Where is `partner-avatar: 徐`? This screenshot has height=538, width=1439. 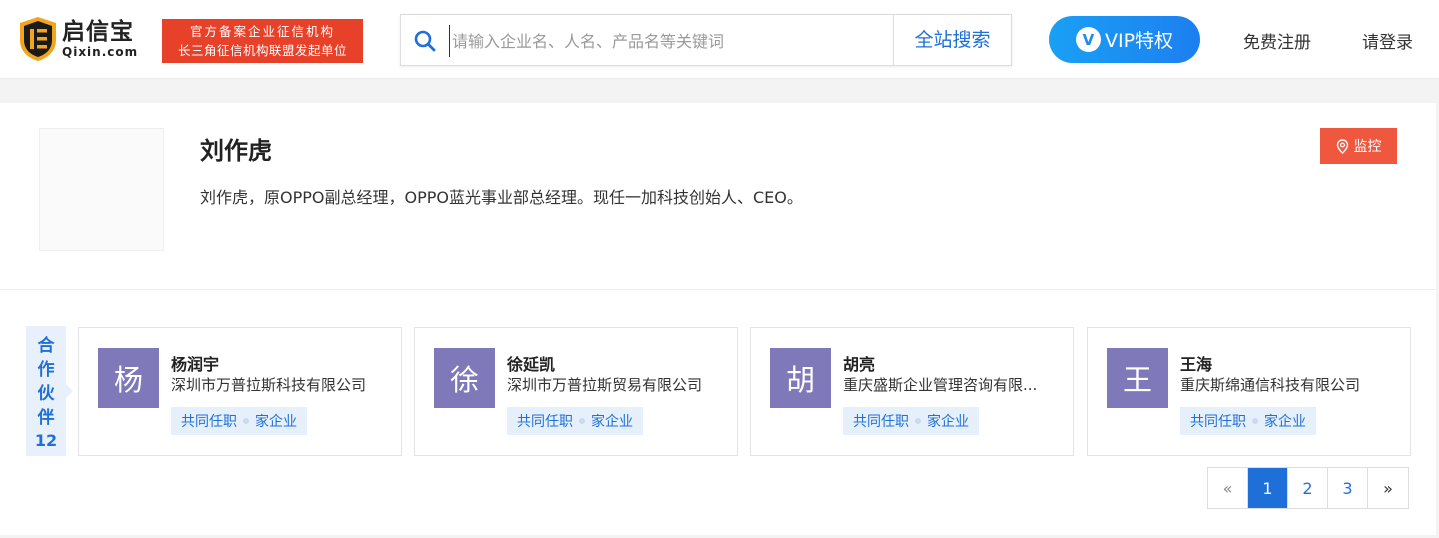
partner-avatar: 徐 is located at coordinates (464, 378).